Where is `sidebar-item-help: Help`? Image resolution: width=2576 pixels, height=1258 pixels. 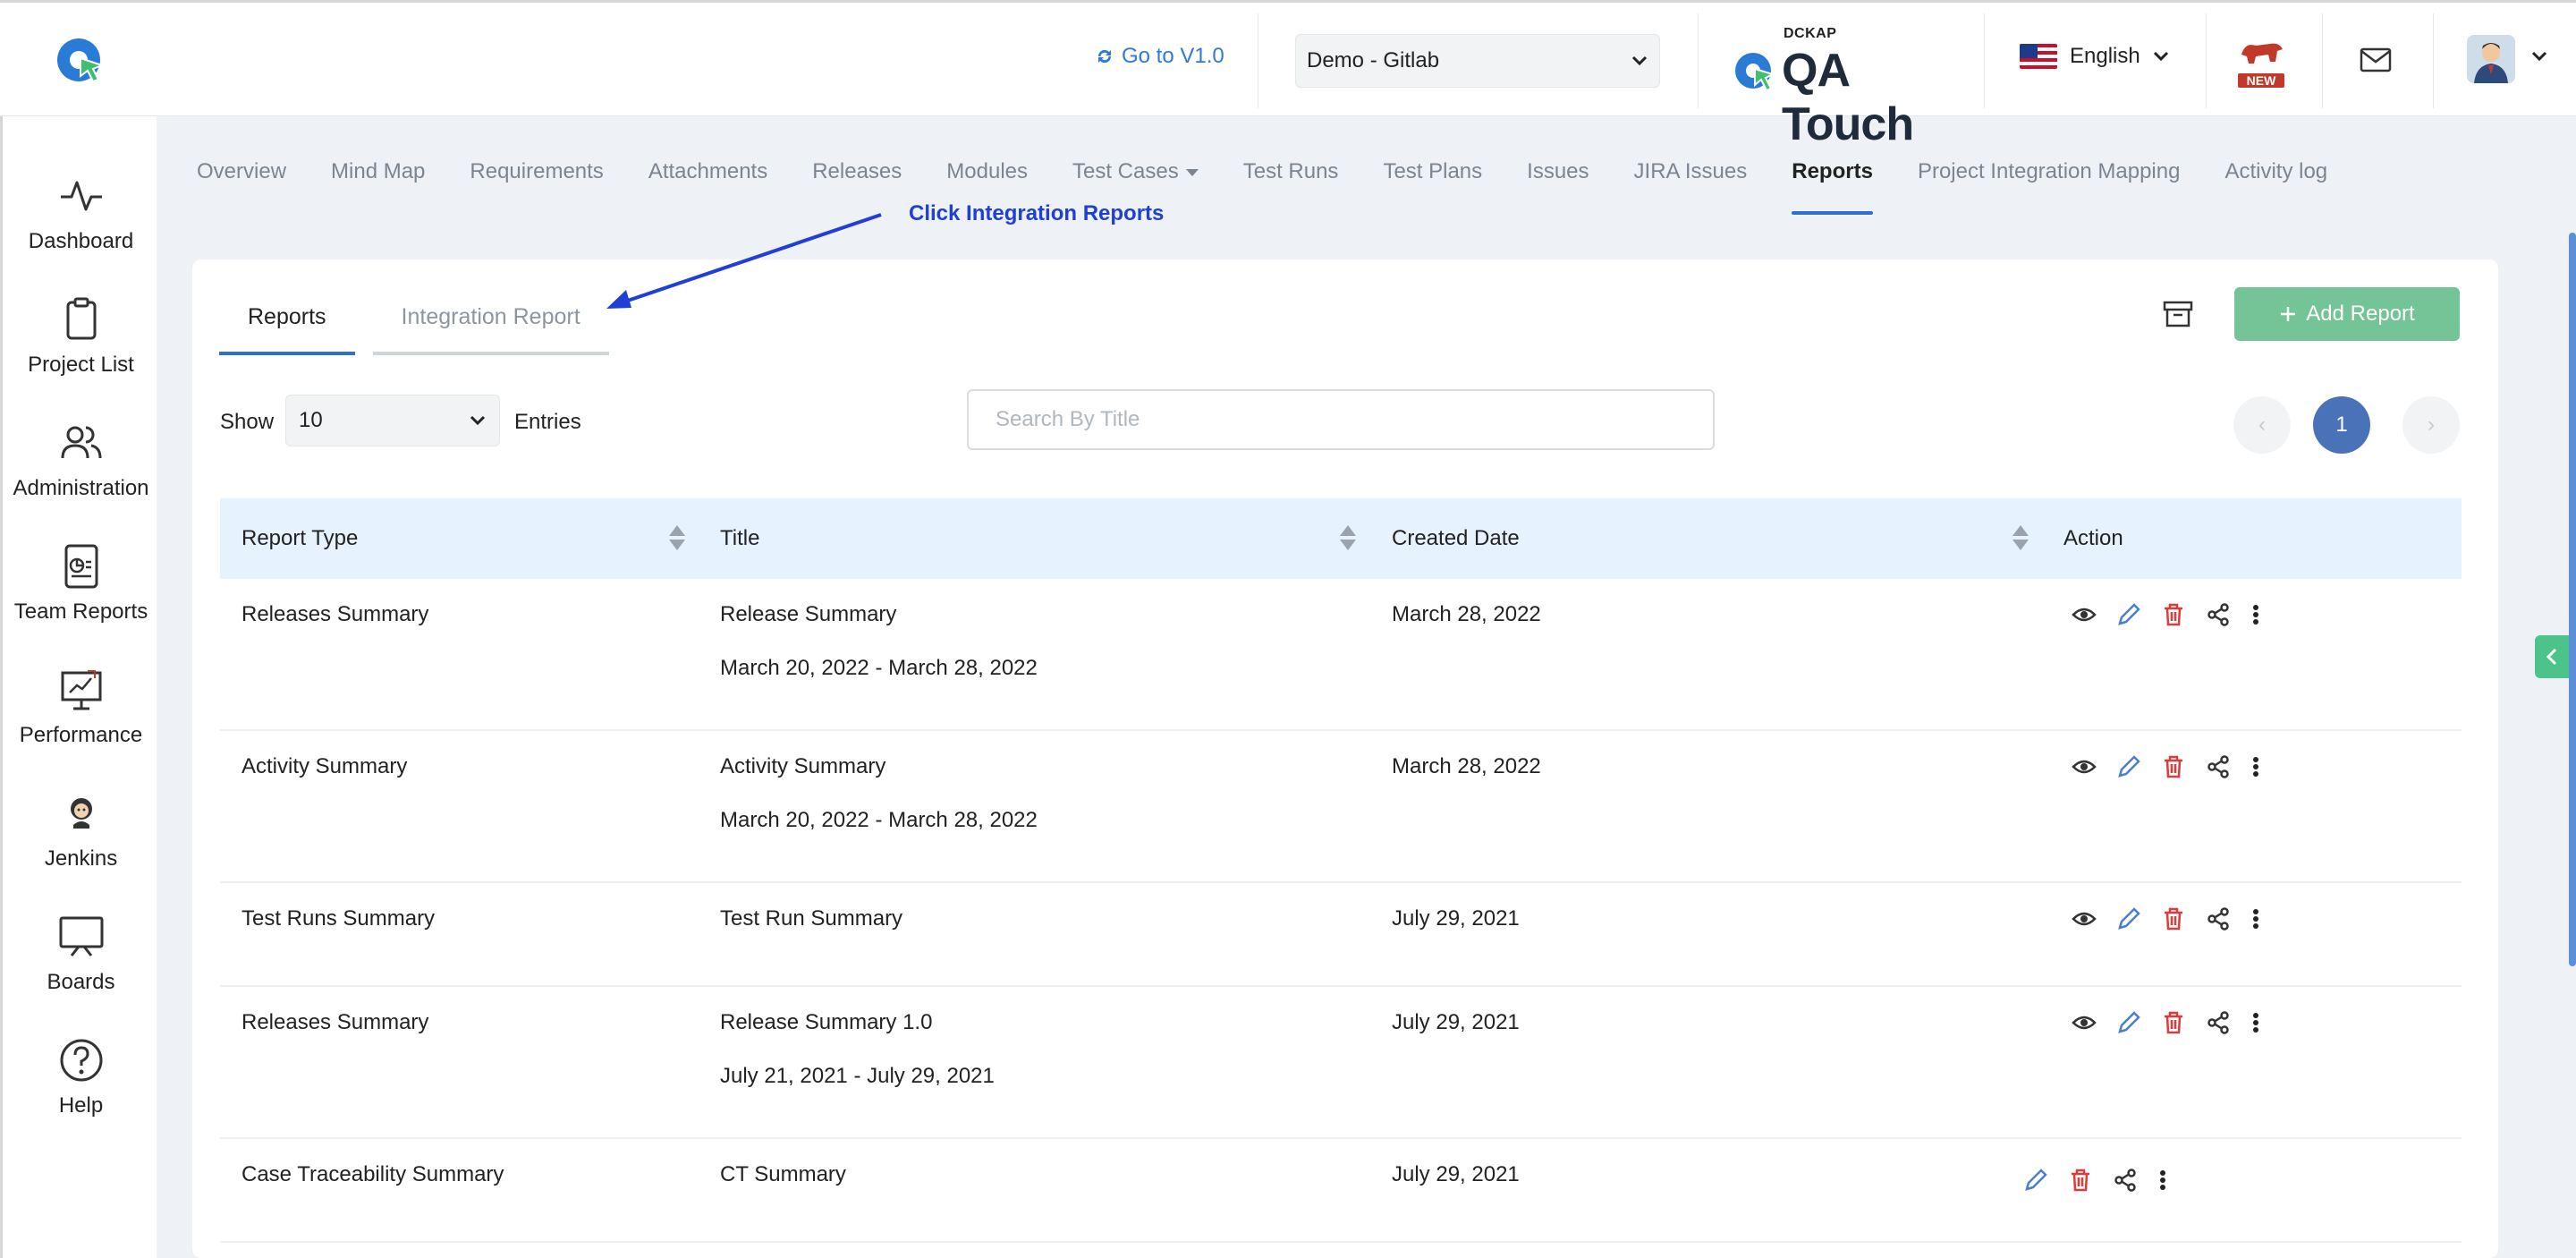
sidebar-item-help: Help is located at coordinates (81, 1077).